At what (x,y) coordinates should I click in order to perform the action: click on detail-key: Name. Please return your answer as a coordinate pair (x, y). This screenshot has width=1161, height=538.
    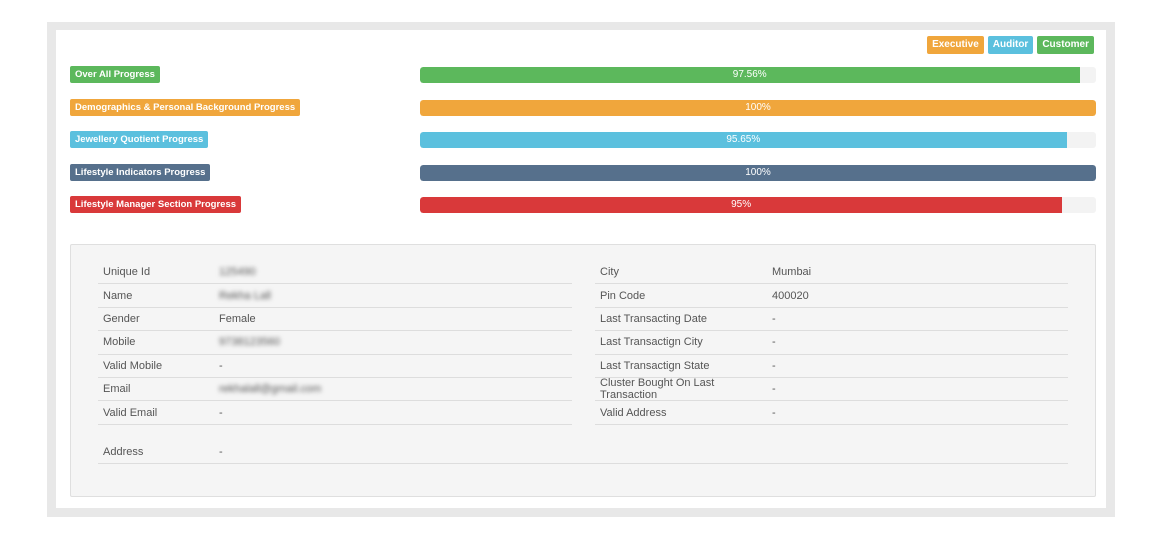
    Looking at the image, I should click on (118, 295).